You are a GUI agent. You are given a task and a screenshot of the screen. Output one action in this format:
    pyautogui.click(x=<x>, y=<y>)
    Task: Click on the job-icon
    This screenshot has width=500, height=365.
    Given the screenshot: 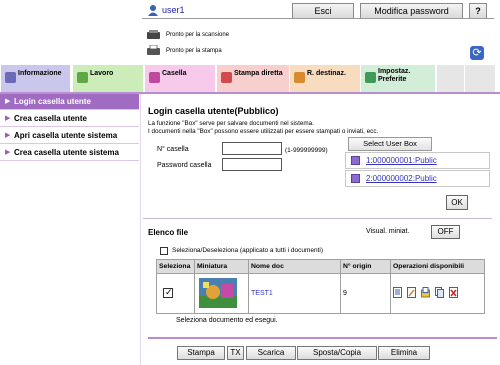 What is the action you would take?
    pyautogui.click(x=82, y=77)
    